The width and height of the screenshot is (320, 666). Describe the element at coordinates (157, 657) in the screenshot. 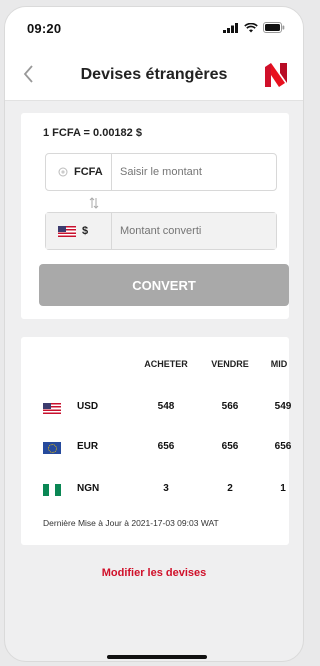

I see `home-indicator` at that location.